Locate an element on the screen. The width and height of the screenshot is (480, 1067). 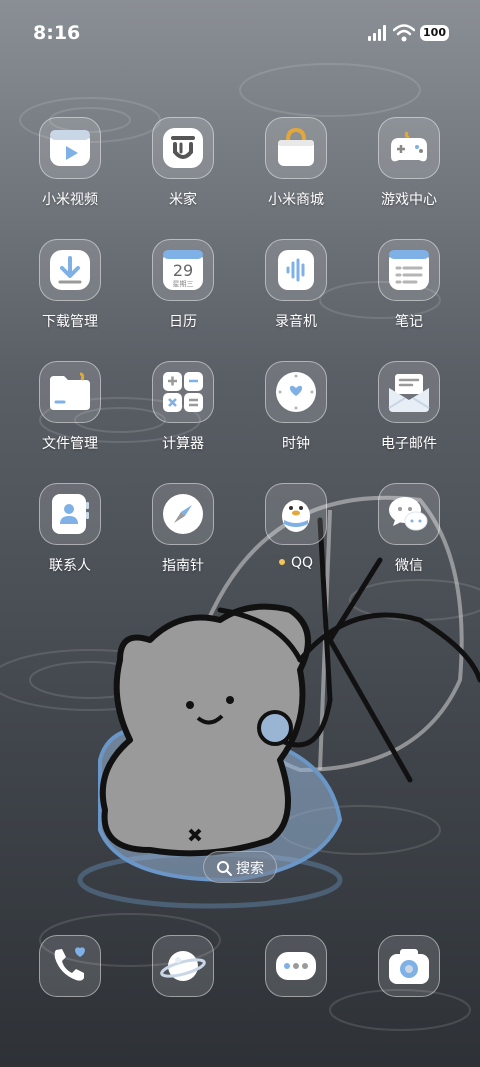
app-game-center: 游戏中心 is located at coordinates (409, 172).